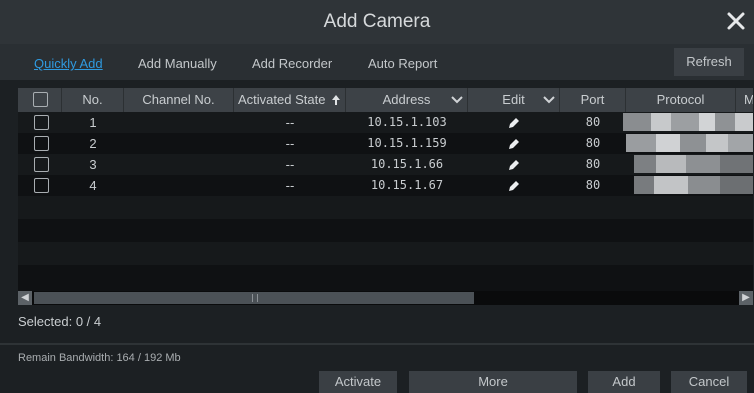 The height and width of the screenshot is (393, 754). I want to click on scrollbar-grip-icon, so click(255, 298).